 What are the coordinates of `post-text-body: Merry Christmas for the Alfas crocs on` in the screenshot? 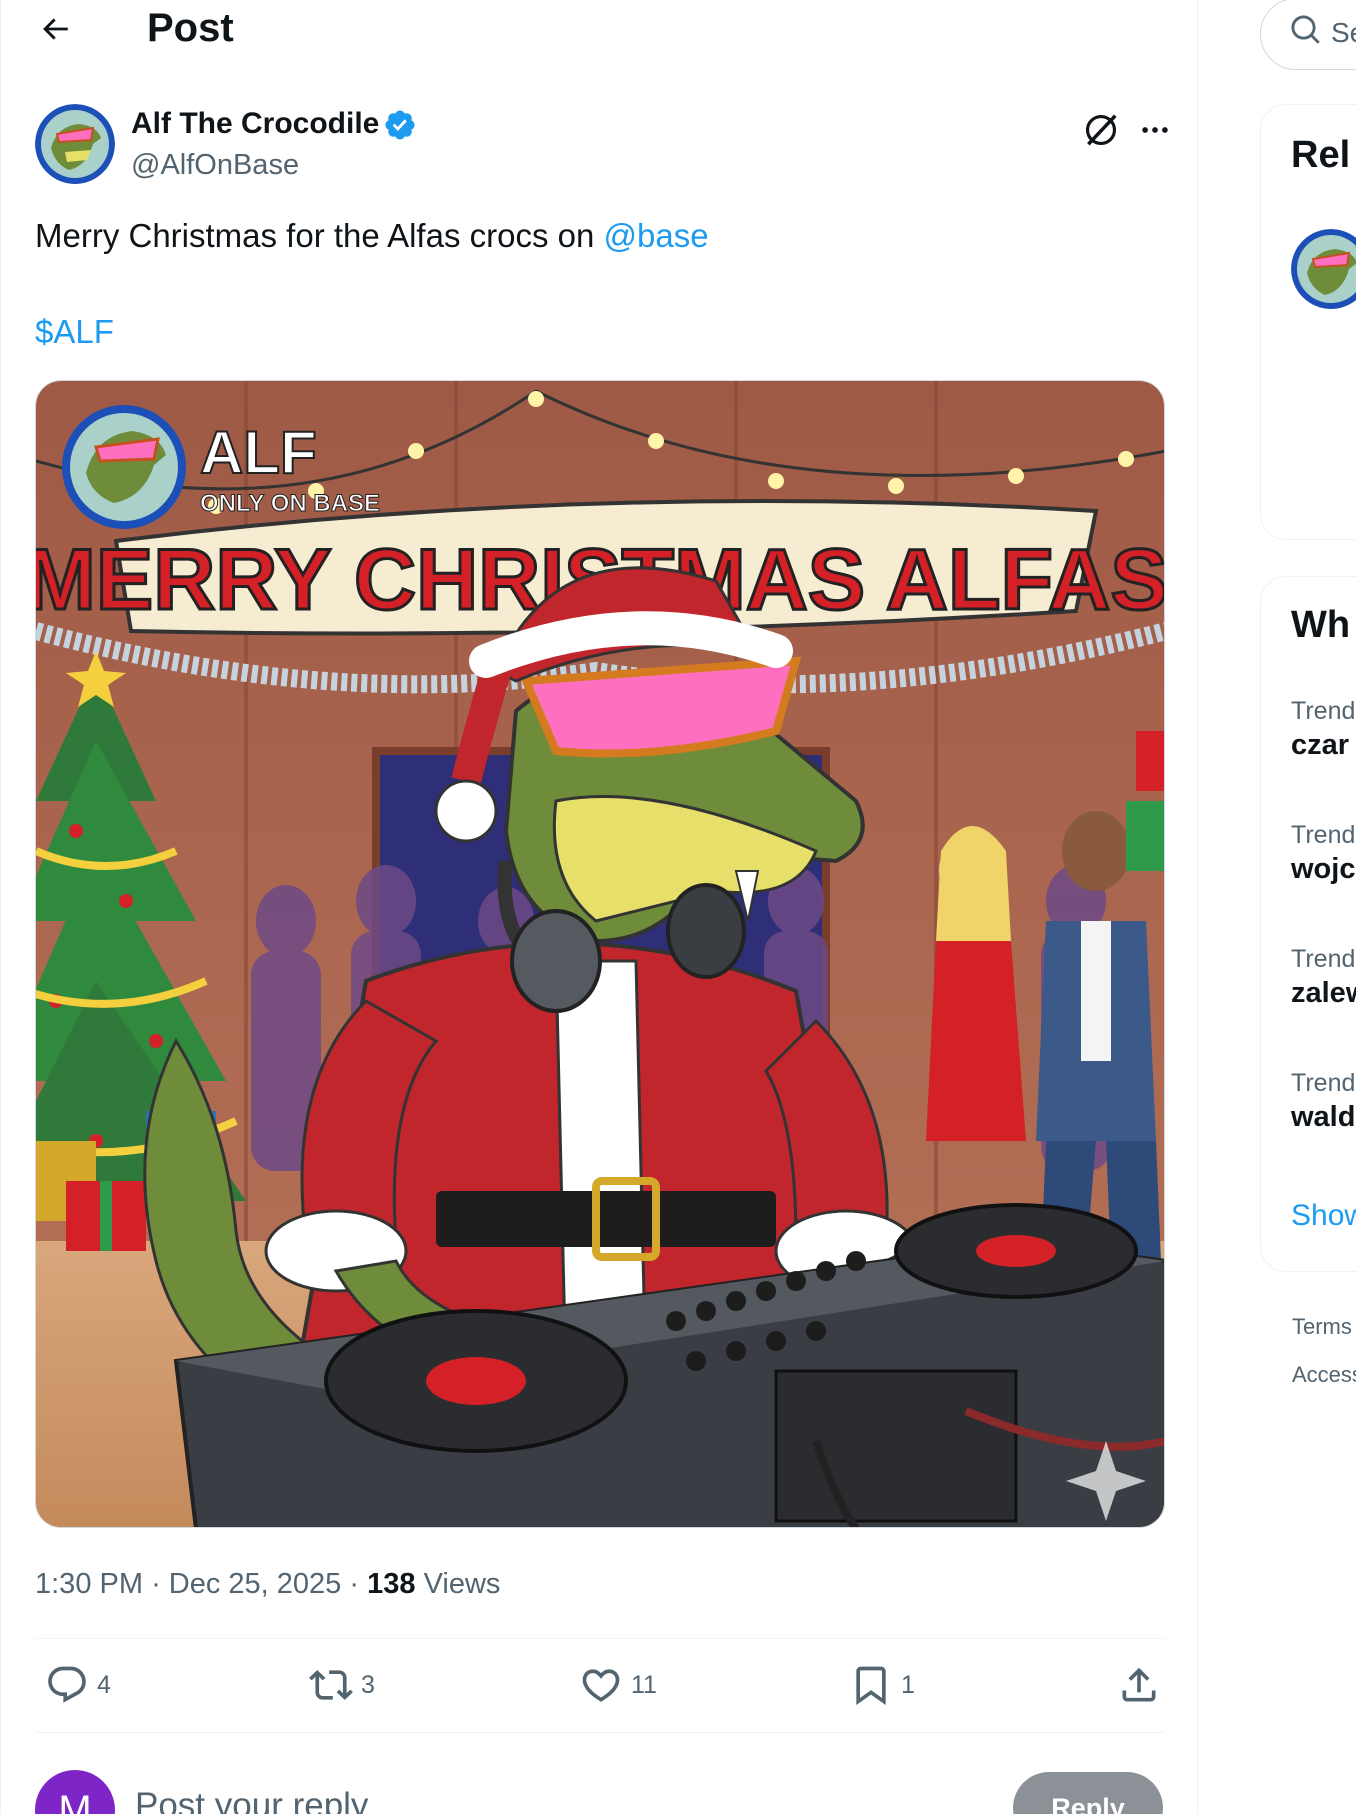 It's located at (319, 235).